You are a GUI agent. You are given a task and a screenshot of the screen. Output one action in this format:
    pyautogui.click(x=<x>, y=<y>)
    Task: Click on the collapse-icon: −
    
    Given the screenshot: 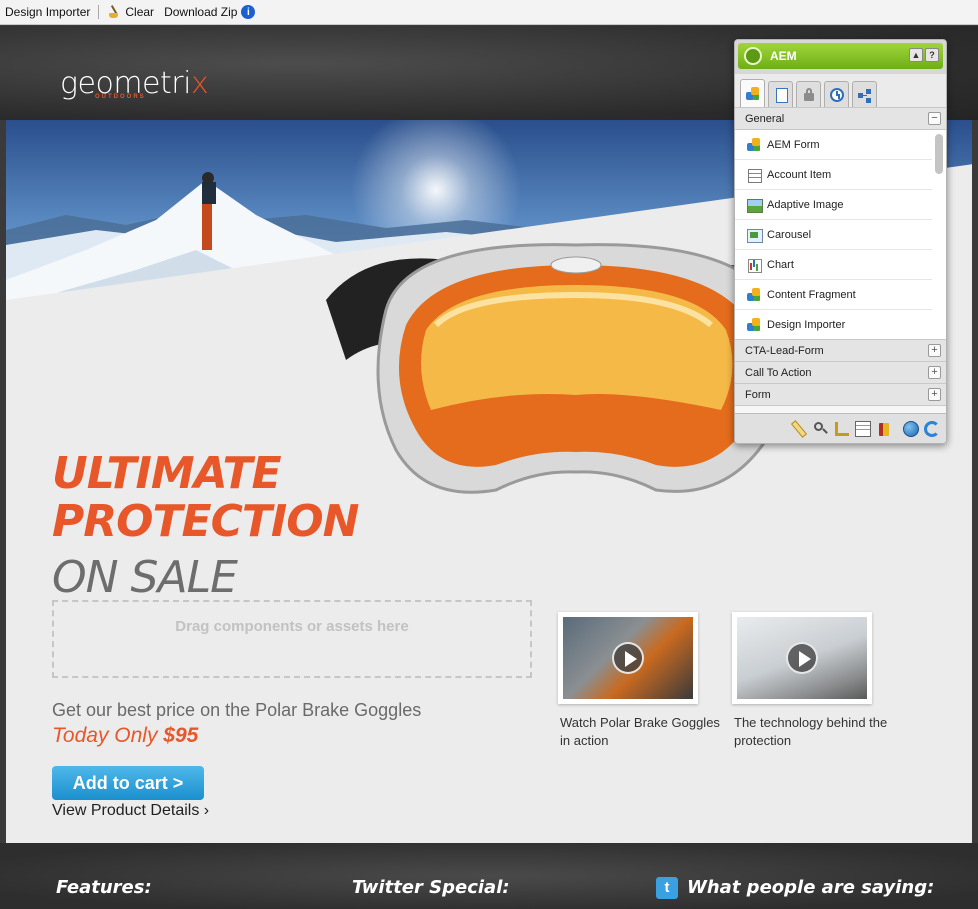 What is the action you would take?
    pyautogui.click(x=934, y=118)
    